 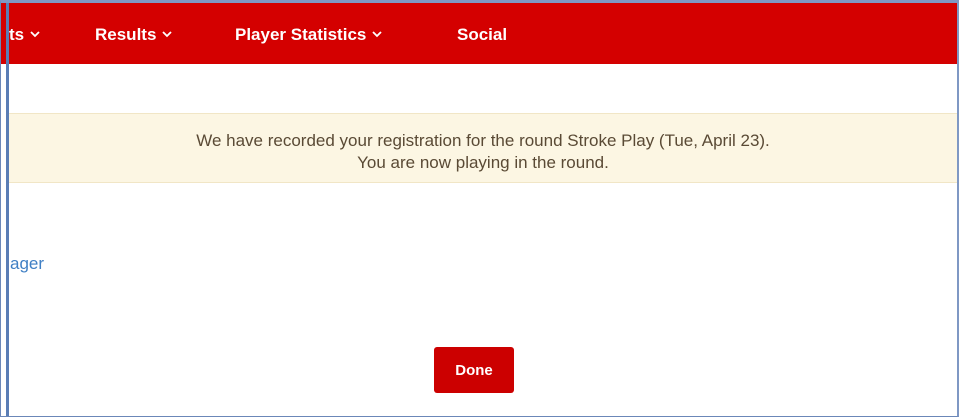 I want to click on main-navbar: ts Results Player Statistics Social, so click(x=478, y=33).